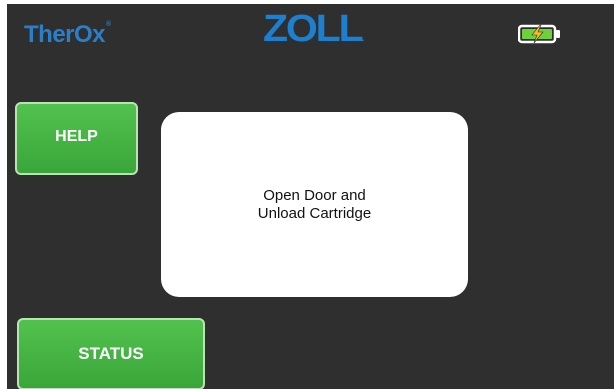 This screenshot has height=389, width=614. I want to click on zoll-logo: ZOLL., so click(313, 29).